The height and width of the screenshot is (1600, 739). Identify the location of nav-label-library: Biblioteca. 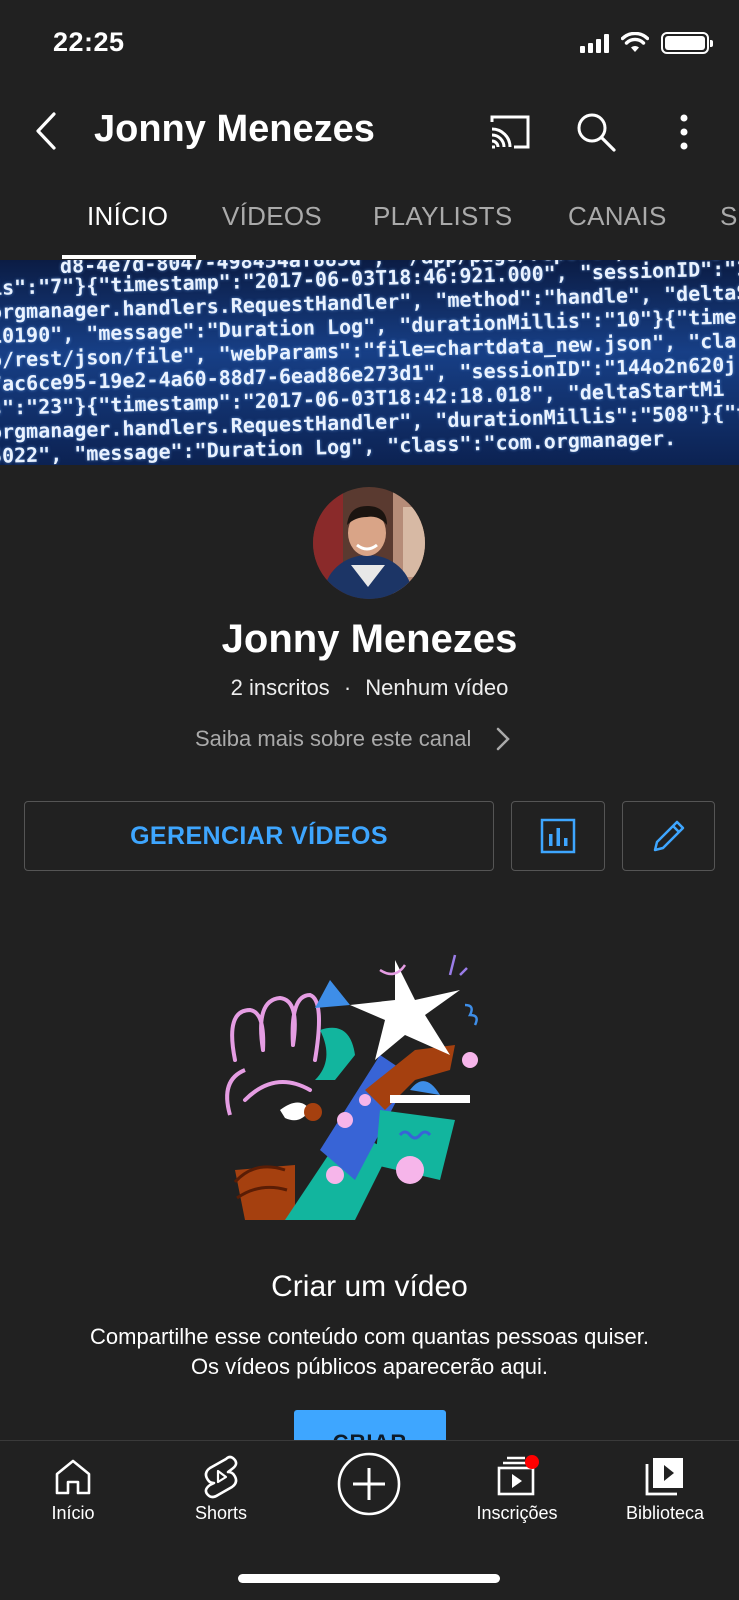
(665, 1513).